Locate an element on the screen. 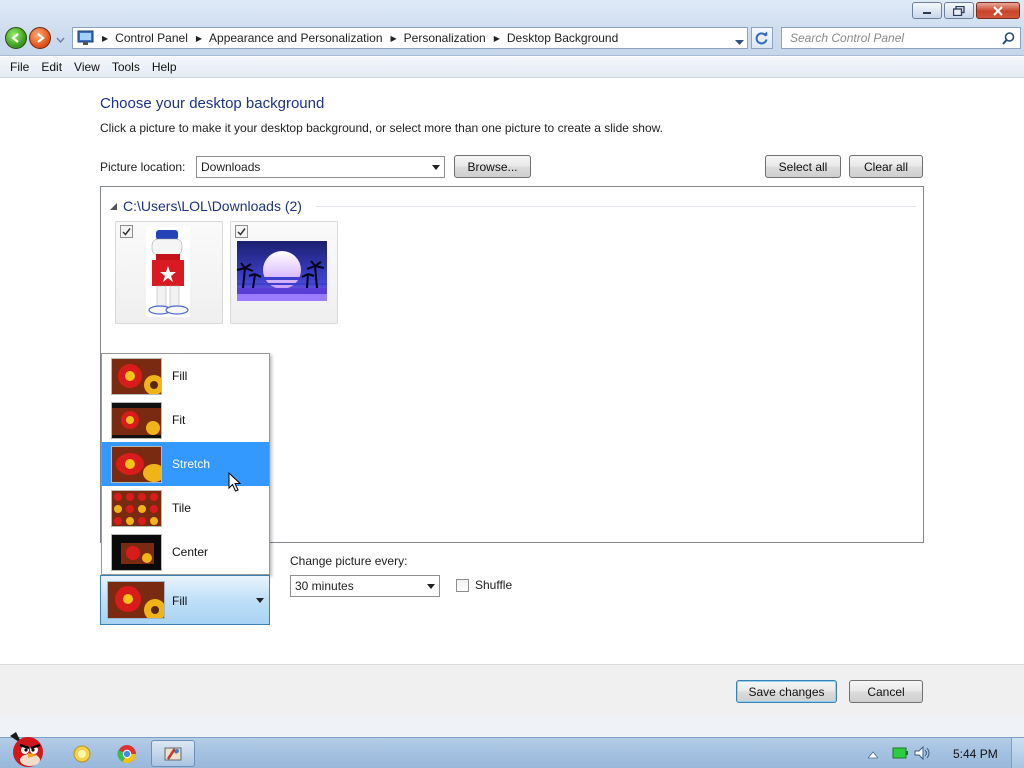 The height and width of the screenshot is (768, 1024). arrow-right-icon is located at coordinates (41, 38).